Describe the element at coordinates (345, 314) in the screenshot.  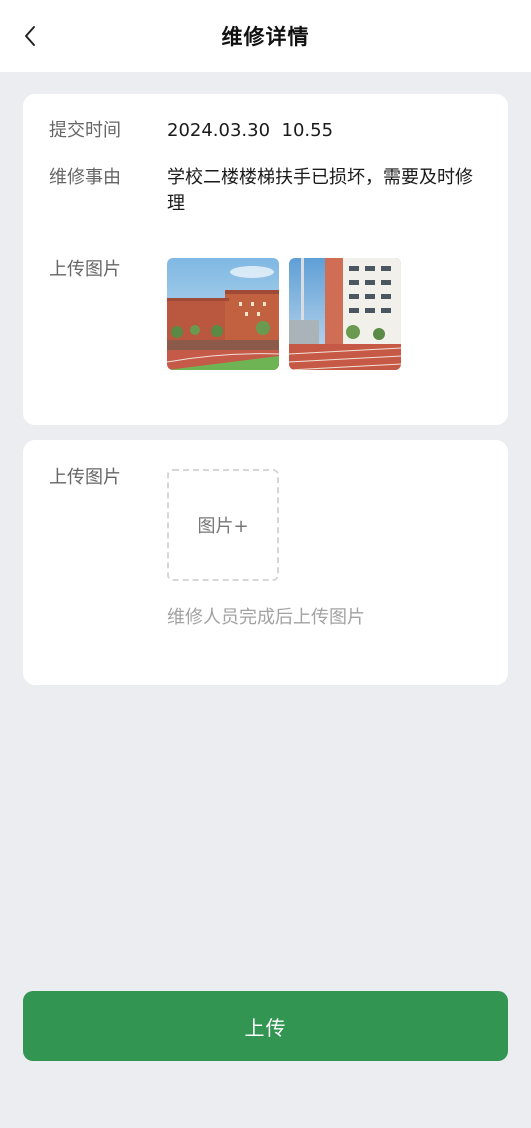
I see `campus-track-photo` at that location.